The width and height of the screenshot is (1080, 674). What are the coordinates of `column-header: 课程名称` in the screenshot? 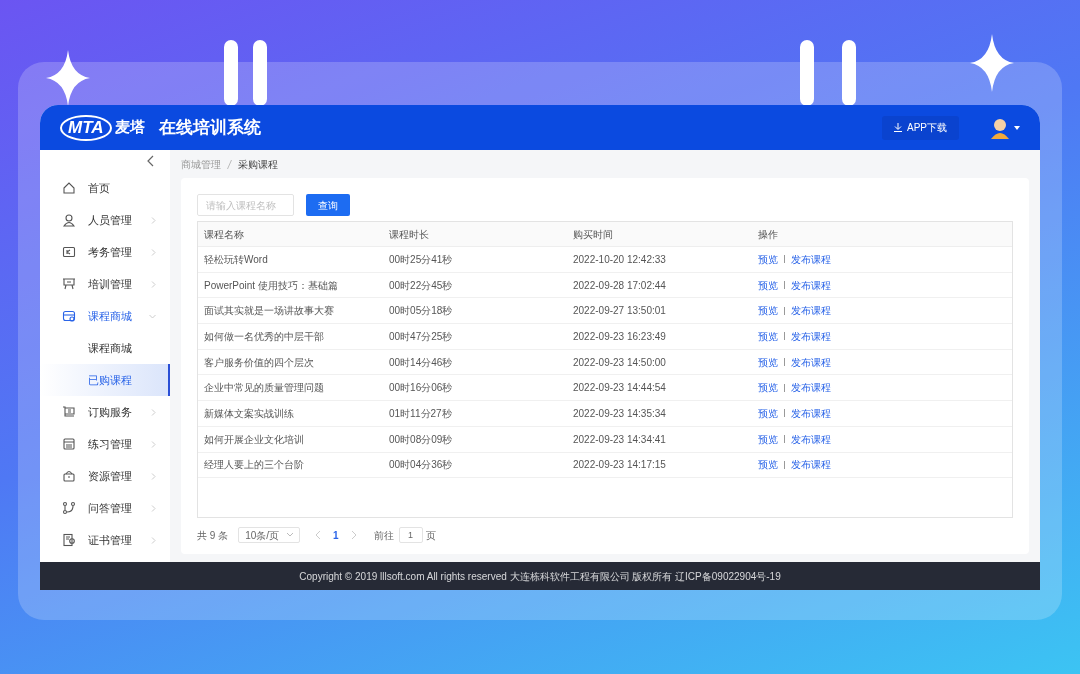 It's located at (224, 234).